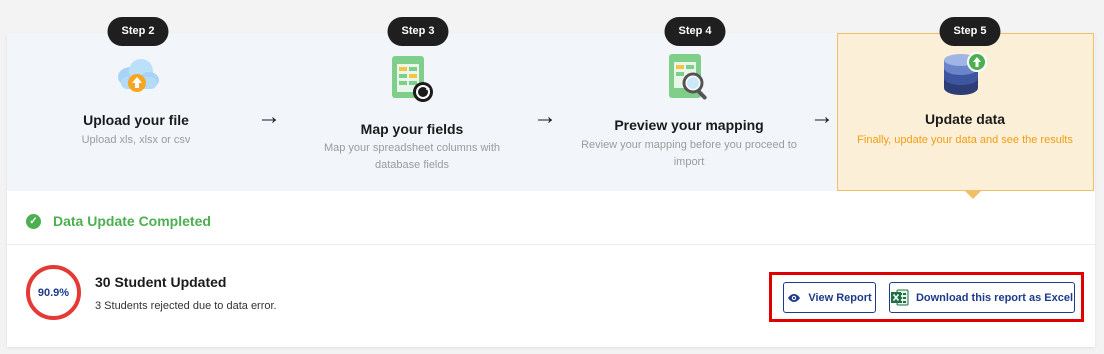  What do you see at coordinates (418, 31) in the screenshot?
I see `step-3-badge: Step 3` at bounding box center [418, 31].